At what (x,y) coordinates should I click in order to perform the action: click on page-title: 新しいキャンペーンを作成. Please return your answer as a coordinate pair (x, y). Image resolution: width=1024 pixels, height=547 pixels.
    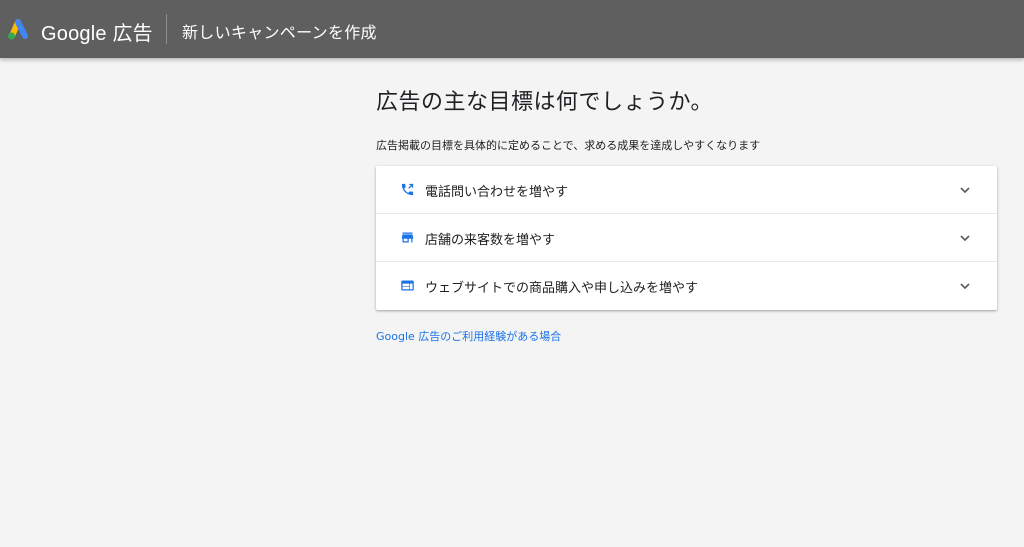
    Looking at the image, I should click on (279, 32).